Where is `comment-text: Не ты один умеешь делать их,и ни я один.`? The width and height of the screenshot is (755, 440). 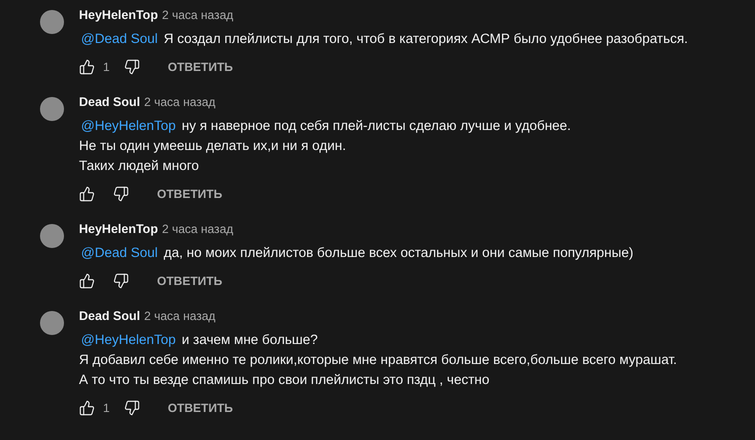
comment-text: Не ты один умеешь делать их,и ни я один. is located at coordinates (213, 146).